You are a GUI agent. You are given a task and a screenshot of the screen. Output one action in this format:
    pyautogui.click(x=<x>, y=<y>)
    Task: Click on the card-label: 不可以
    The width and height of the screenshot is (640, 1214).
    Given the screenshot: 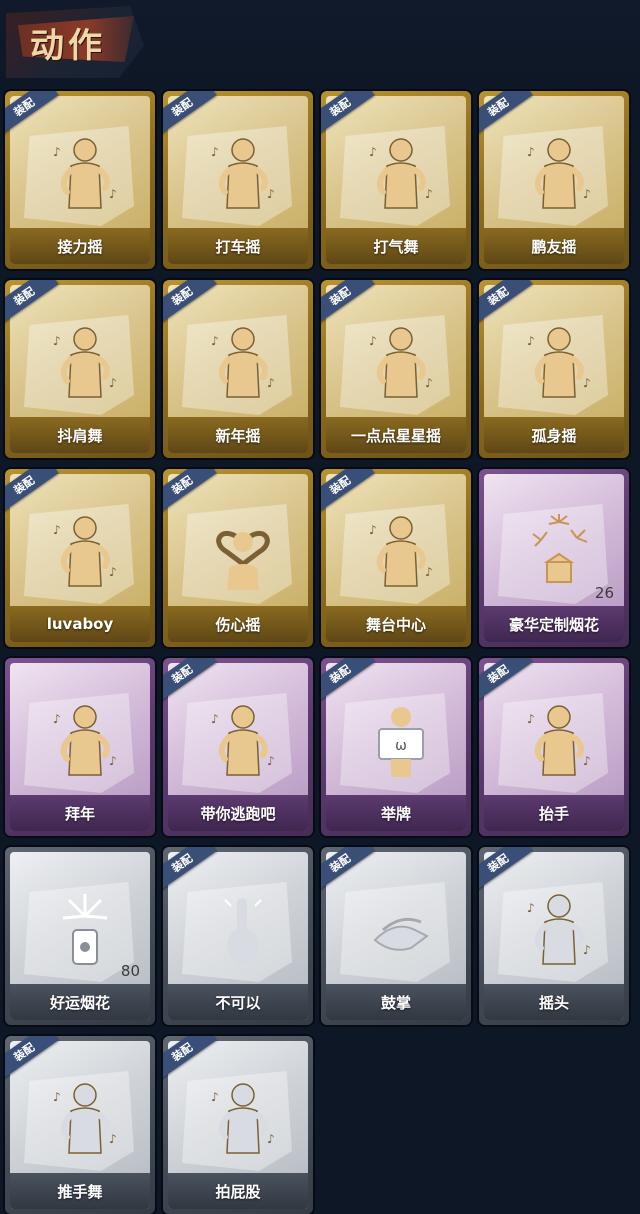 What is the action you would take?
    pyautogui.click(x=238, y=1002)
    